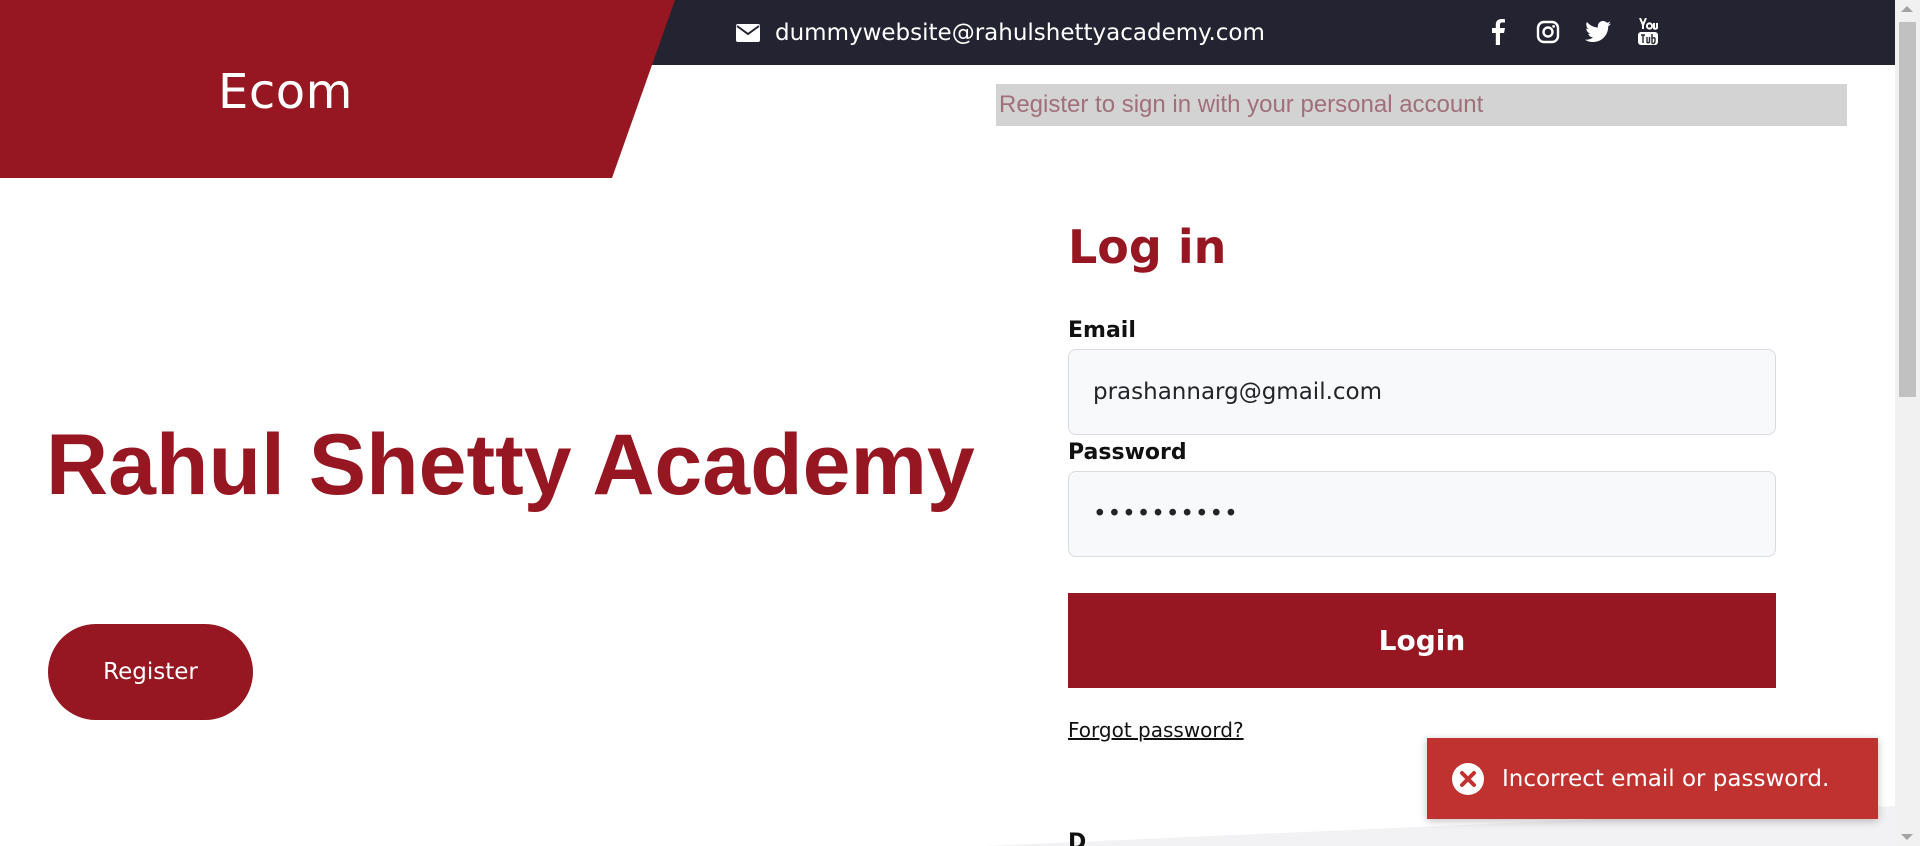 The width and height of the screenshot is (1920, 846). I want to click on scrollbar-thumb, so click(1907, 209).